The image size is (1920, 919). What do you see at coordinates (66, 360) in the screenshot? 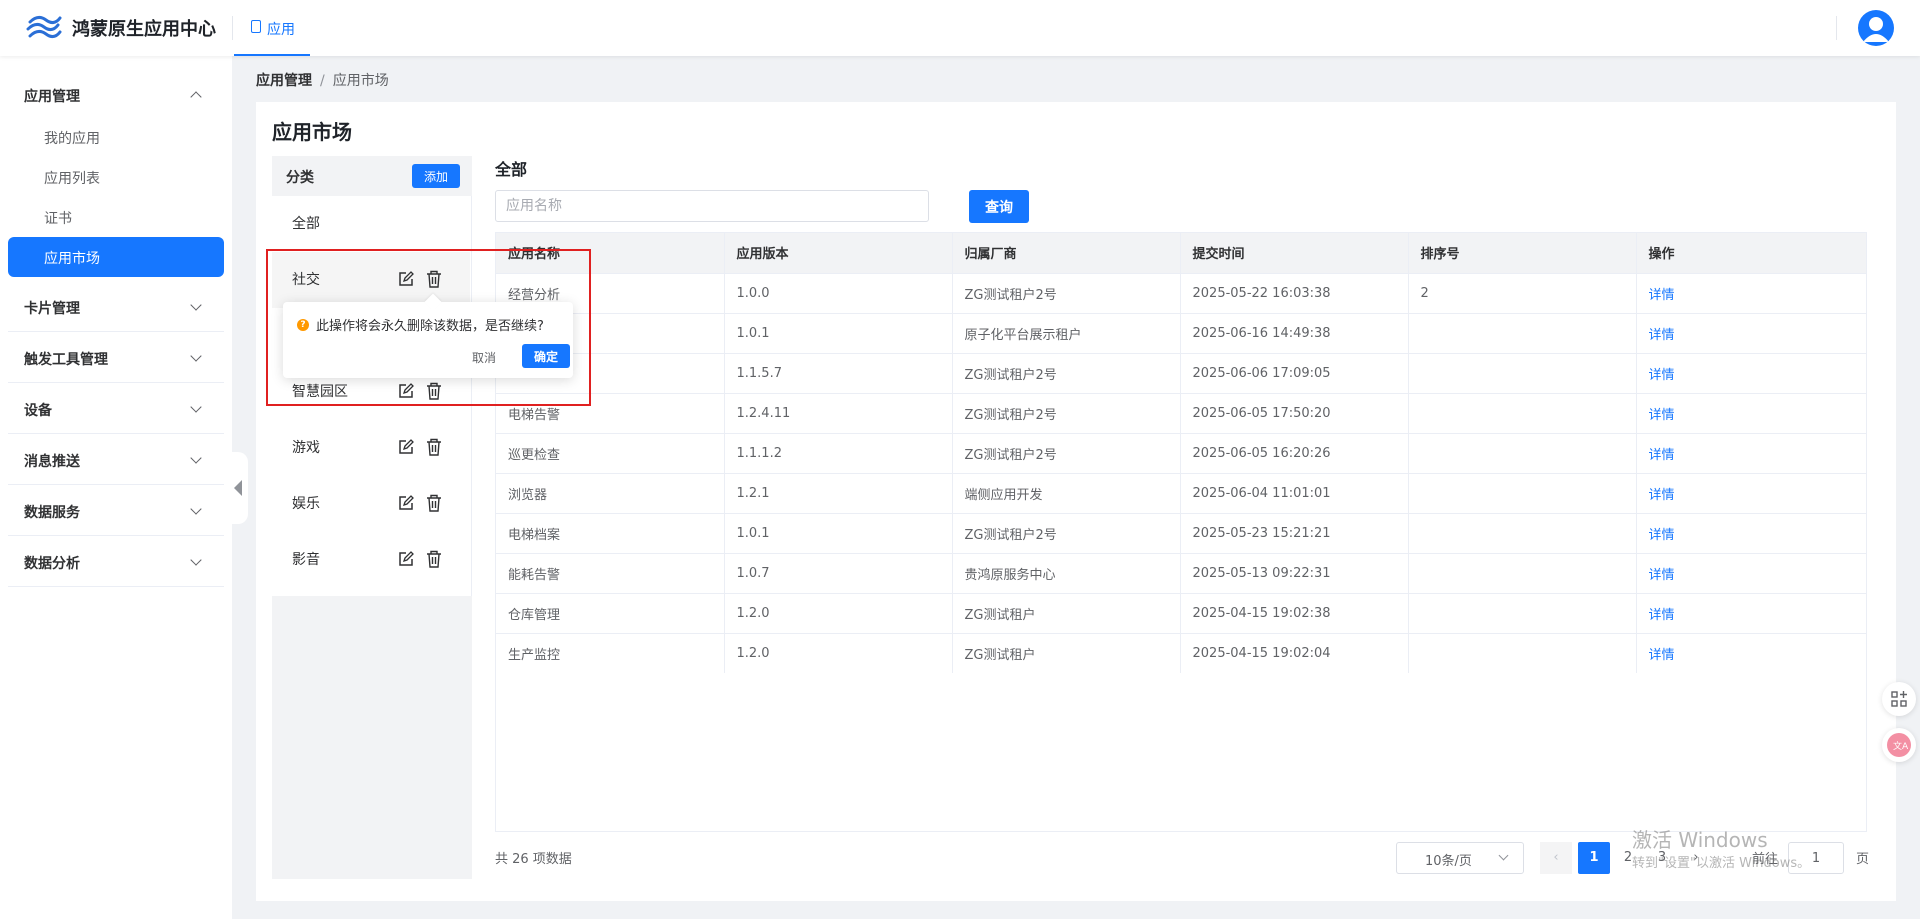
I see `sidebar-group-label: 触发工具管理` at bounding box center [66, 360].